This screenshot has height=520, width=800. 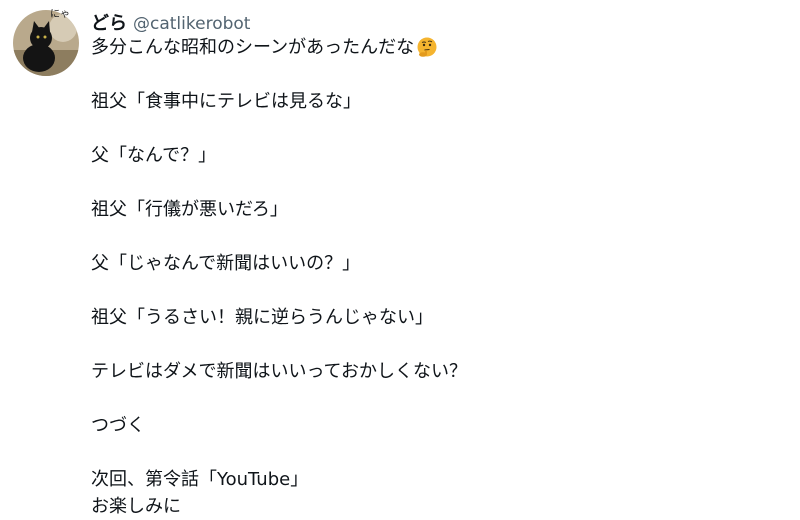 What do you see at coordinates (262, 317) in the screenshot?
I see `tweet-line-6: 祖父「うるさい！親に逆らうんじゃない」` at bounding box center [262, 317].